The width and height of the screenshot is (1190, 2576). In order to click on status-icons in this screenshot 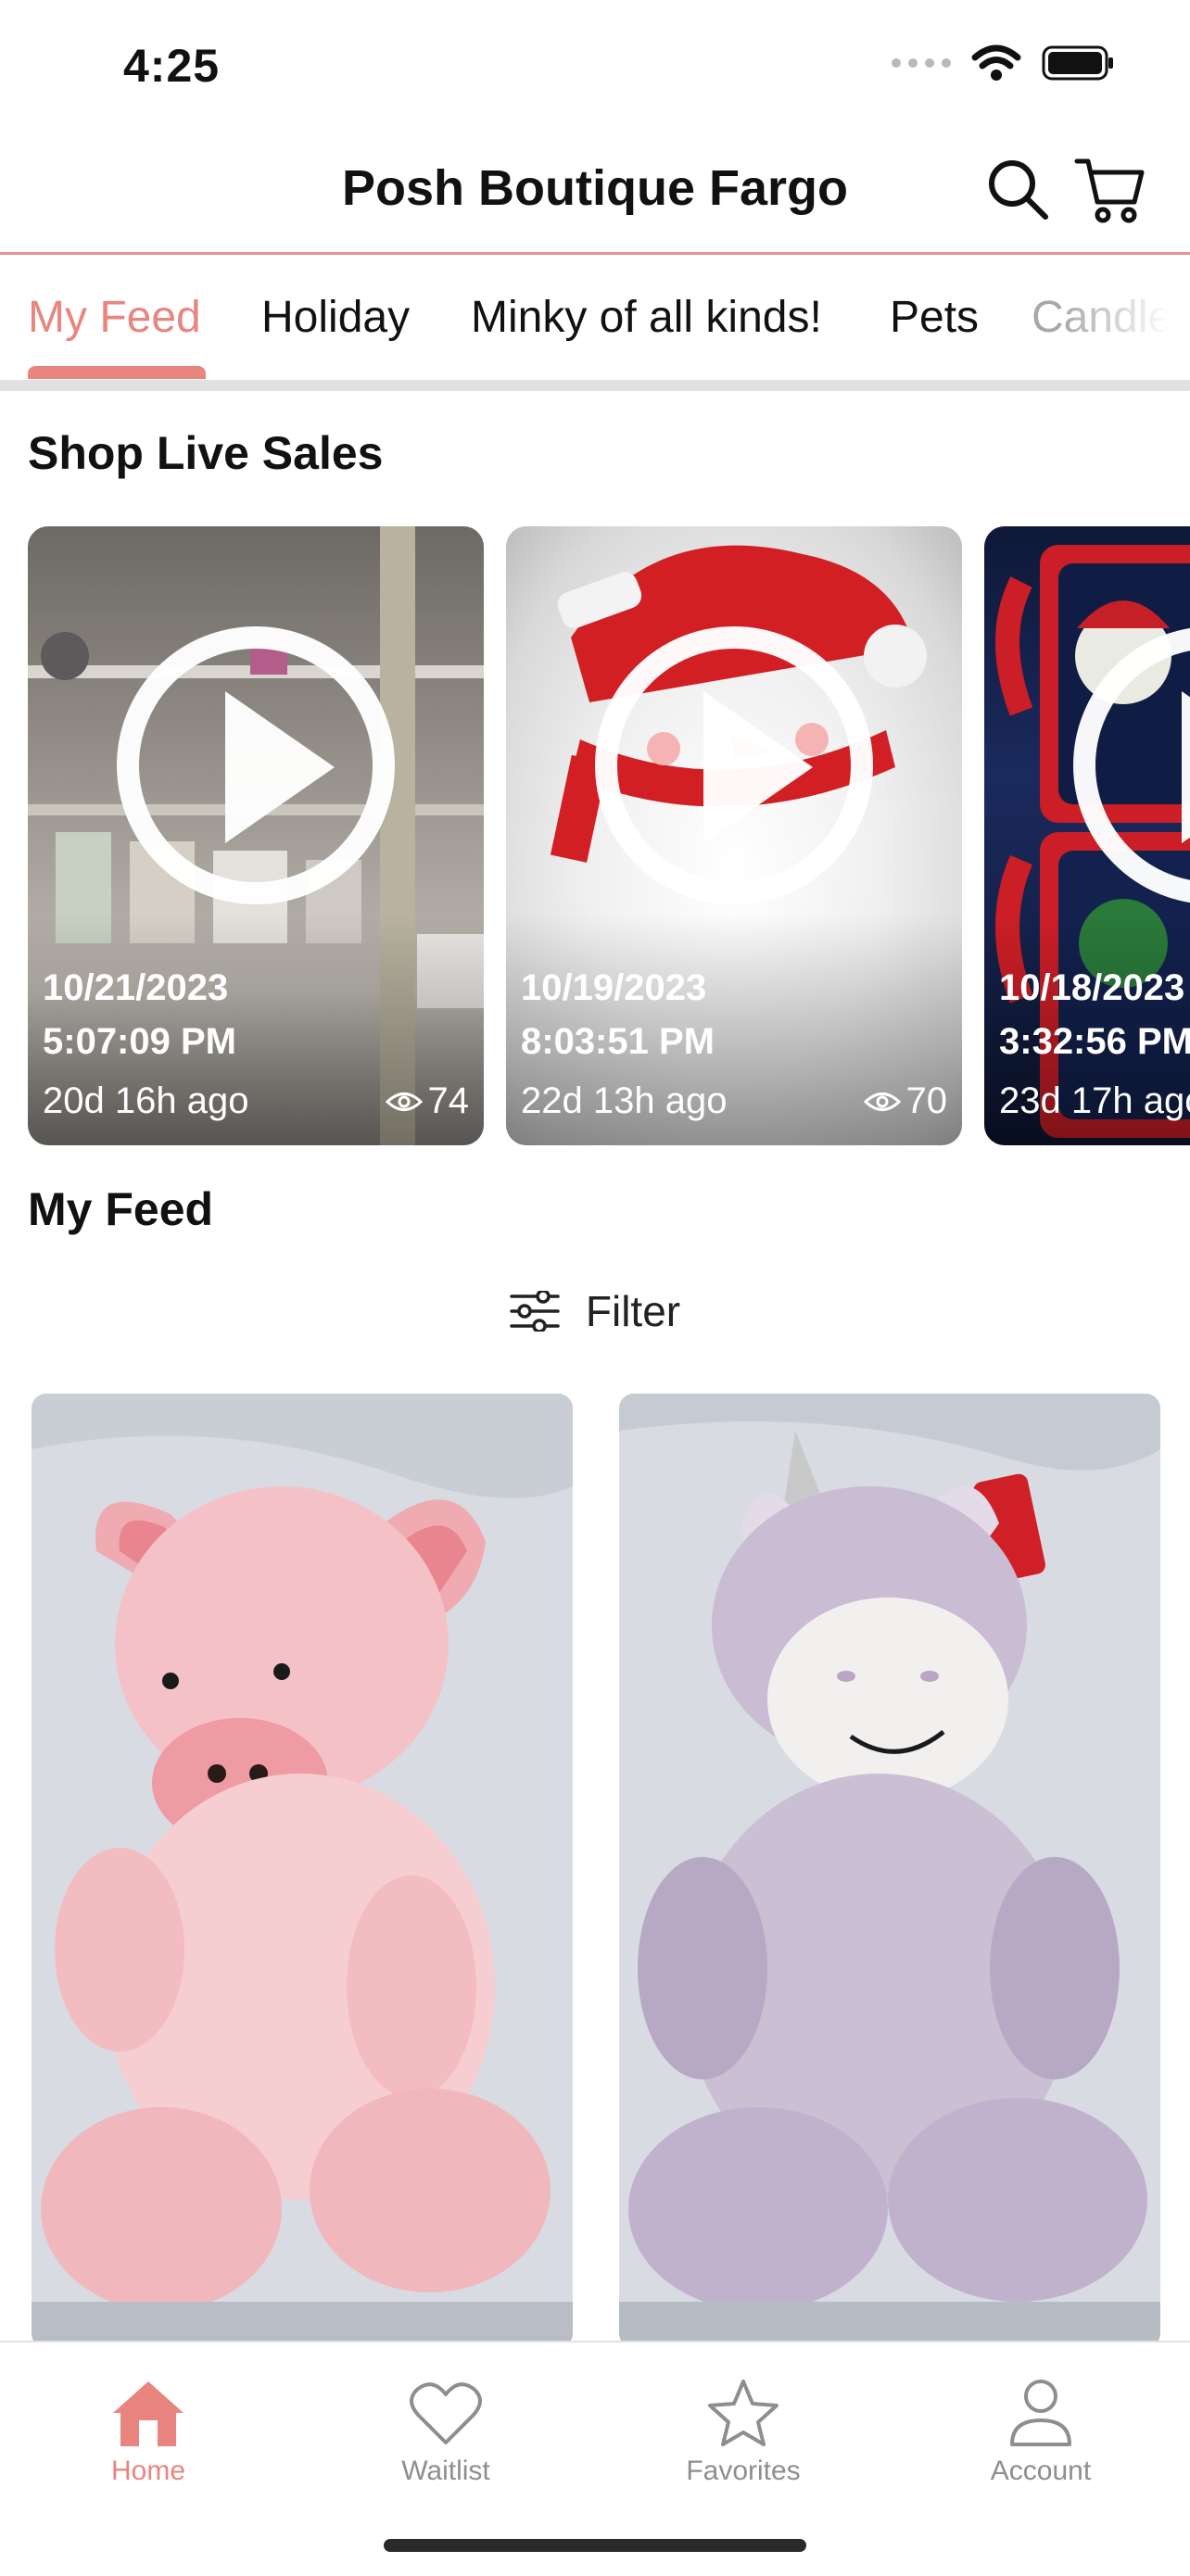, I will do `click(1004, 63)`.